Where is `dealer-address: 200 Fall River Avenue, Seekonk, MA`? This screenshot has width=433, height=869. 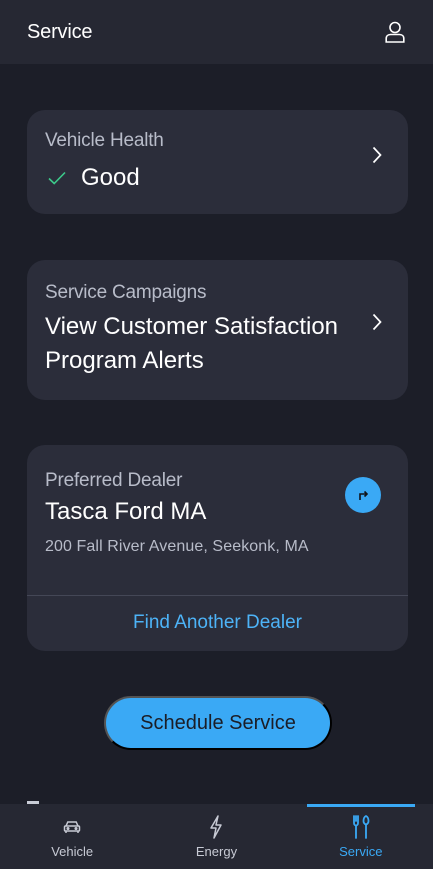 dealer-address: 200 Fall River Avenue, Seekonk, MA is located at coordinates (177, 546).